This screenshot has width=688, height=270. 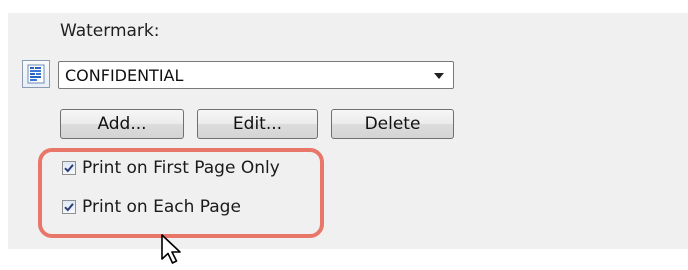 What do you see at coordinates (439, 76) in the screenshot?
I see `chevron-down-icon` at bounding box center [439, 76].